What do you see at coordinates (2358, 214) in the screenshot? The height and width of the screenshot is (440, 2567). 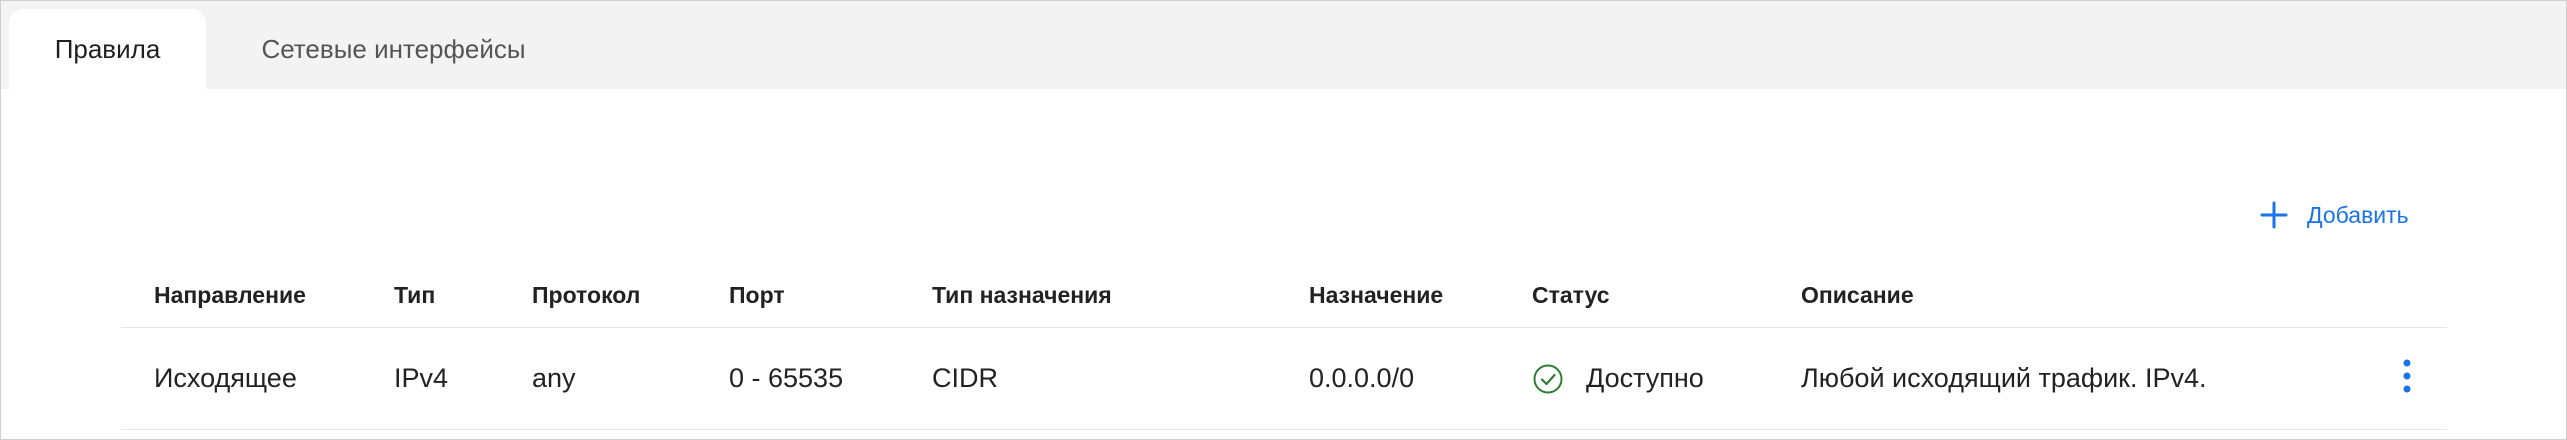 I see `add-rule-label: Добавить` at bounding box center [2358, 214].